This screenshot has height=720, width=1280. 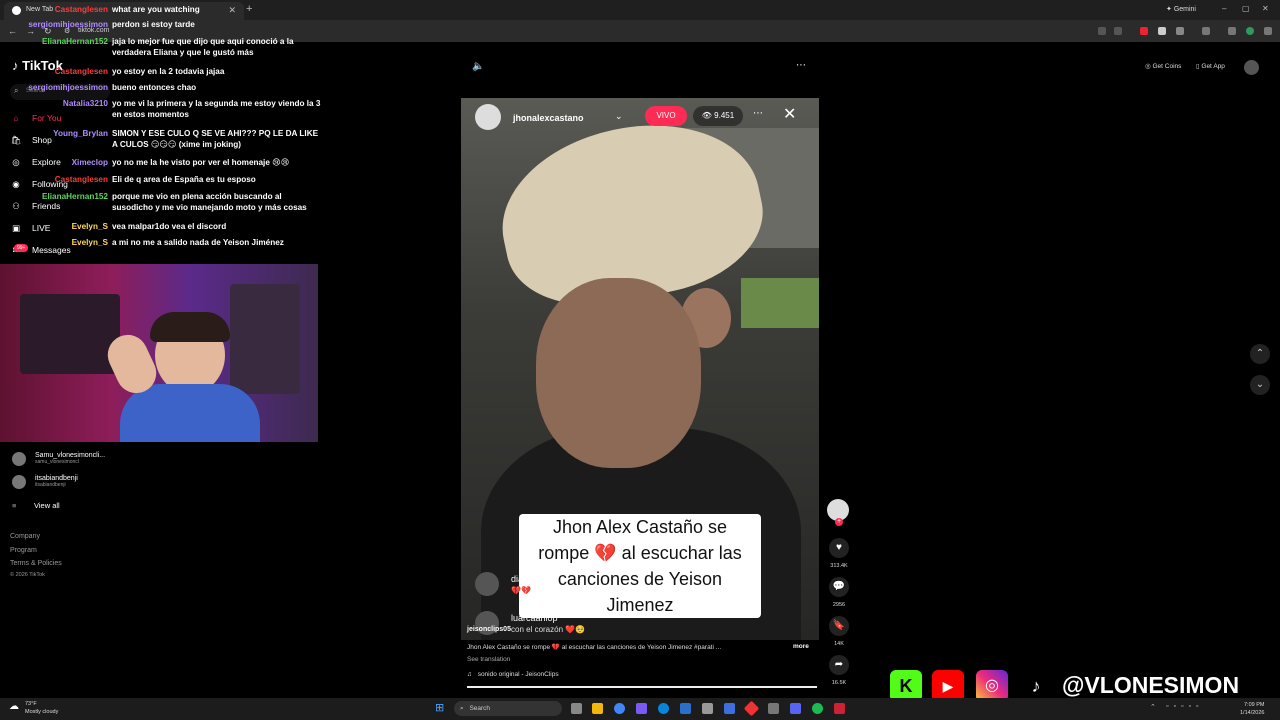 What do you see at coordinates (521, 590) in the screenshot?
I see `comment-text: 💔💔` at bounding box center [521, 590].